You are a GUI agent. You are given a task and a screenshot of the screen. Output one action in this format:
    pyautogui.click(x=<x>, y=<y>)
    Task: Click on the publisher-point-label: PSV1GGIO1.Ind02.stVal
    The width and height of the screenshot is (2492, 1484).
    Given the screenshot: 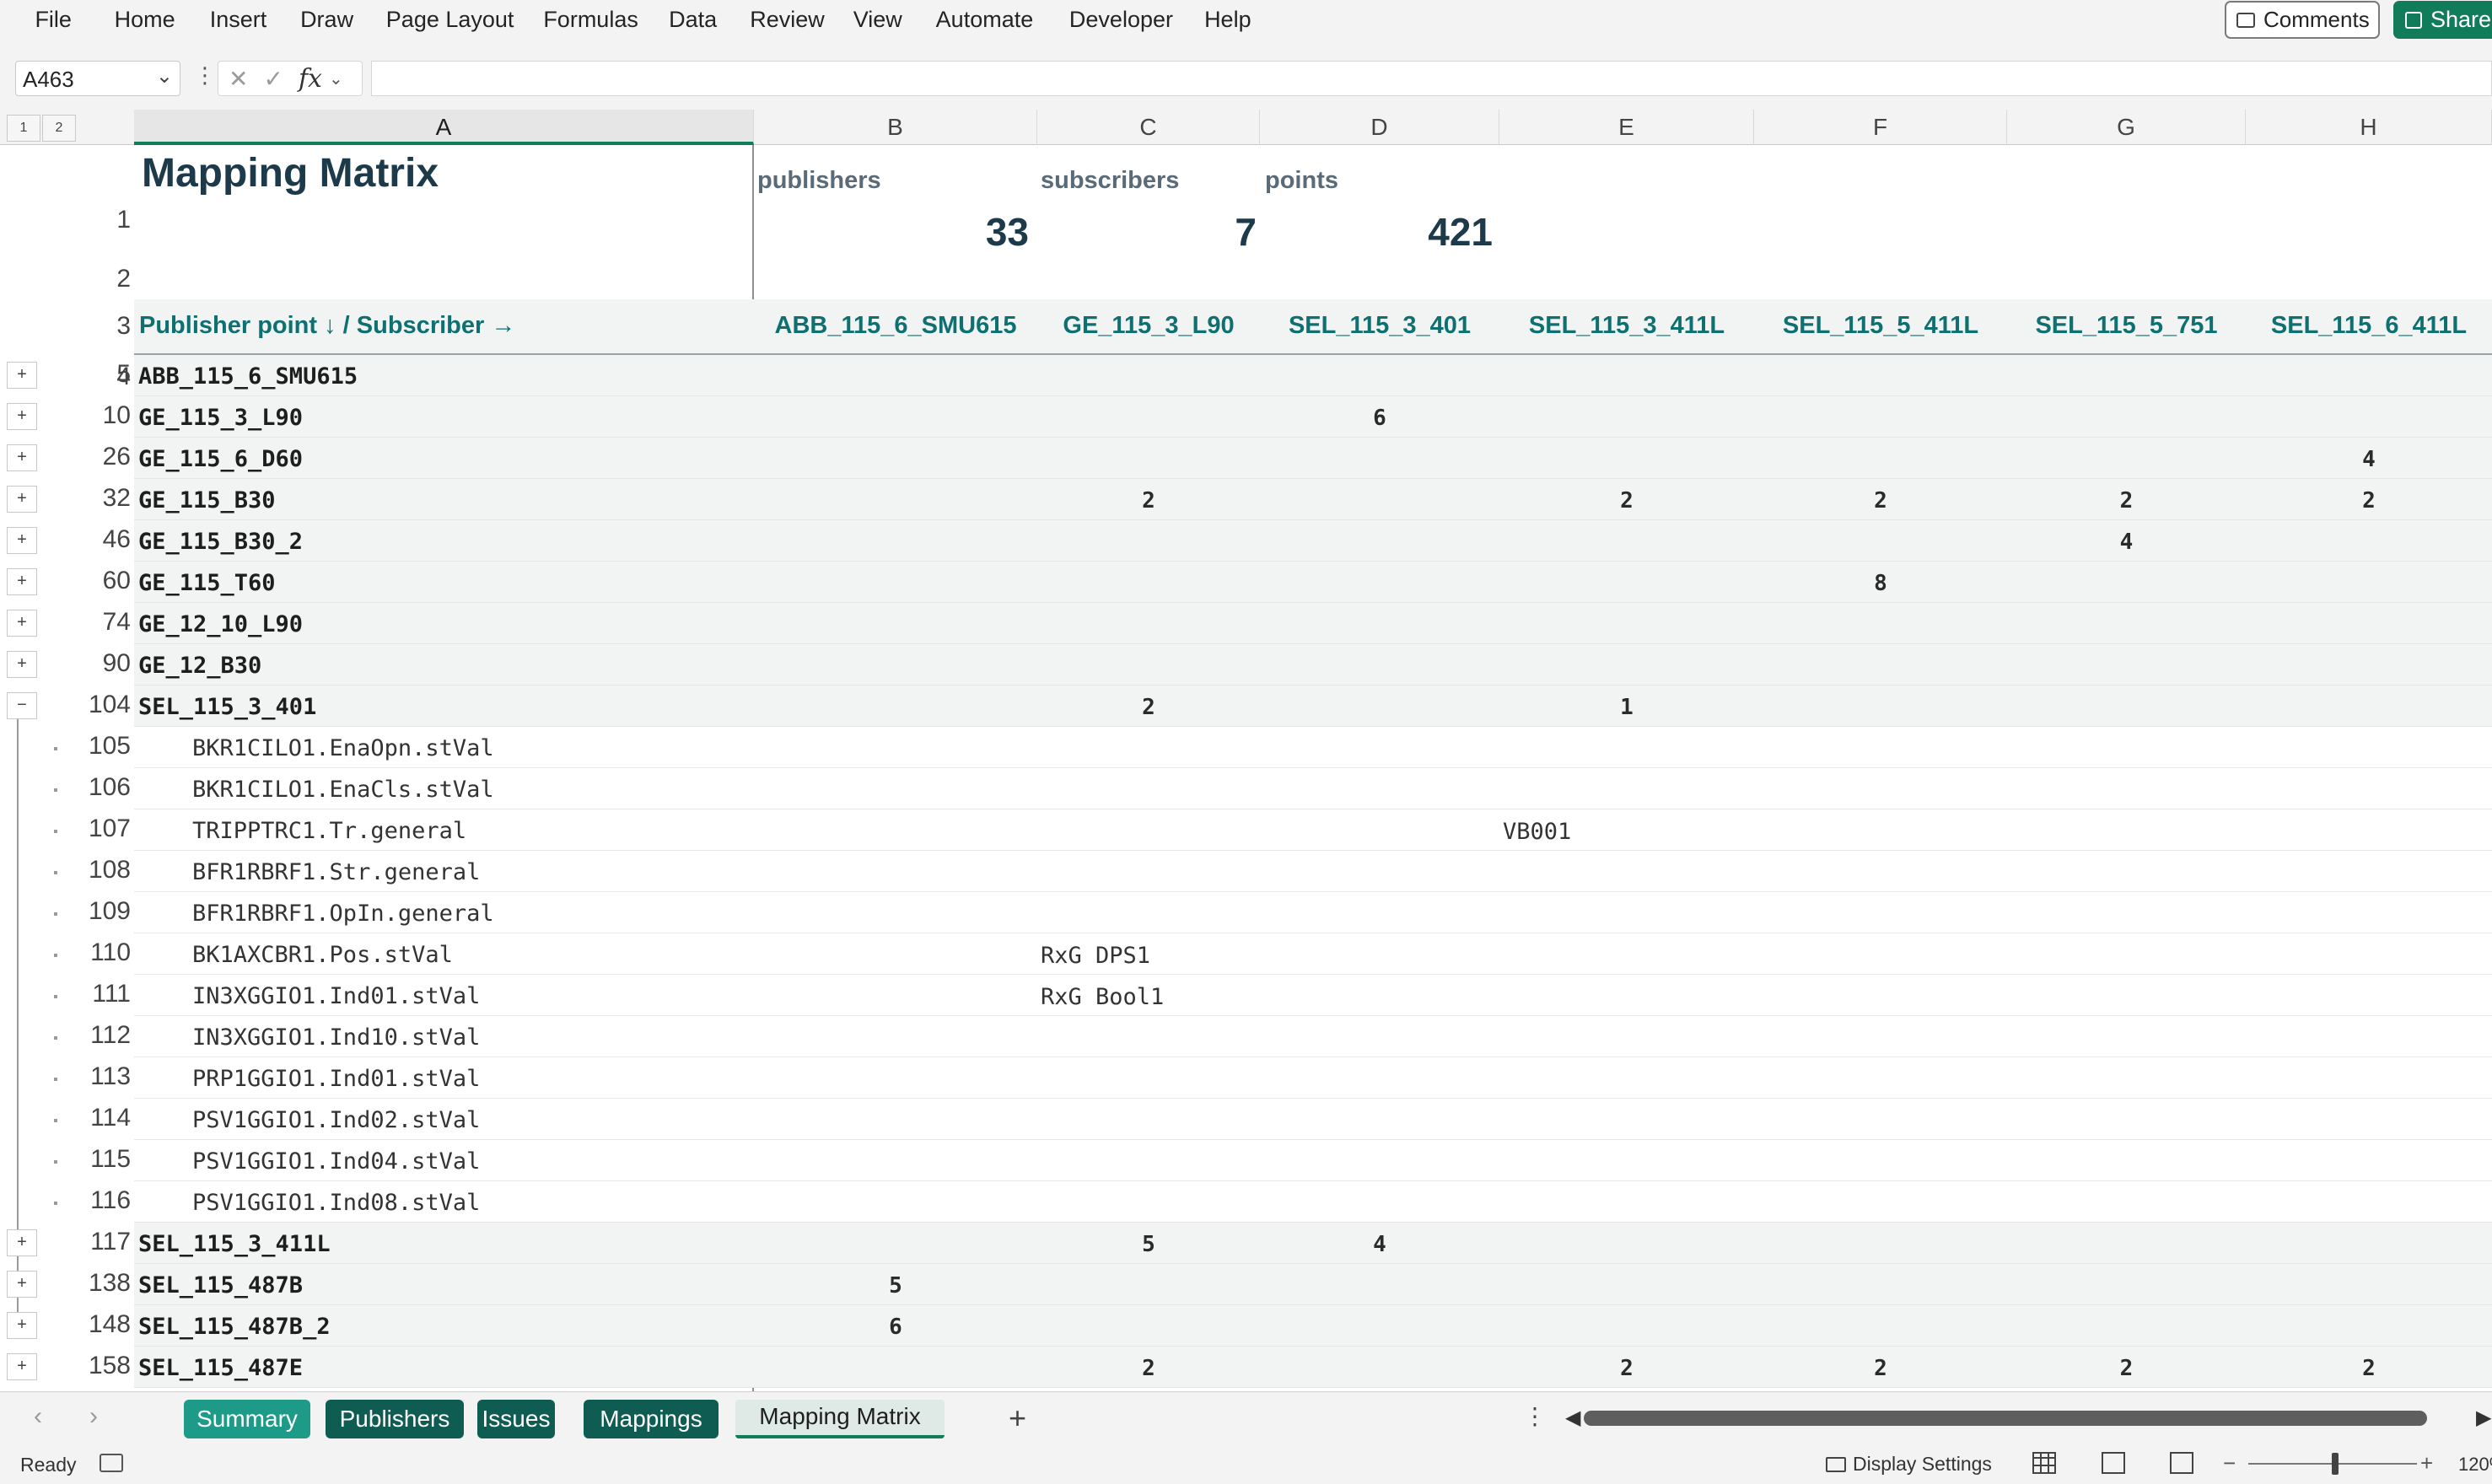 What is the action you would take?
    pyautogui.click(x=336, y=1120)
    